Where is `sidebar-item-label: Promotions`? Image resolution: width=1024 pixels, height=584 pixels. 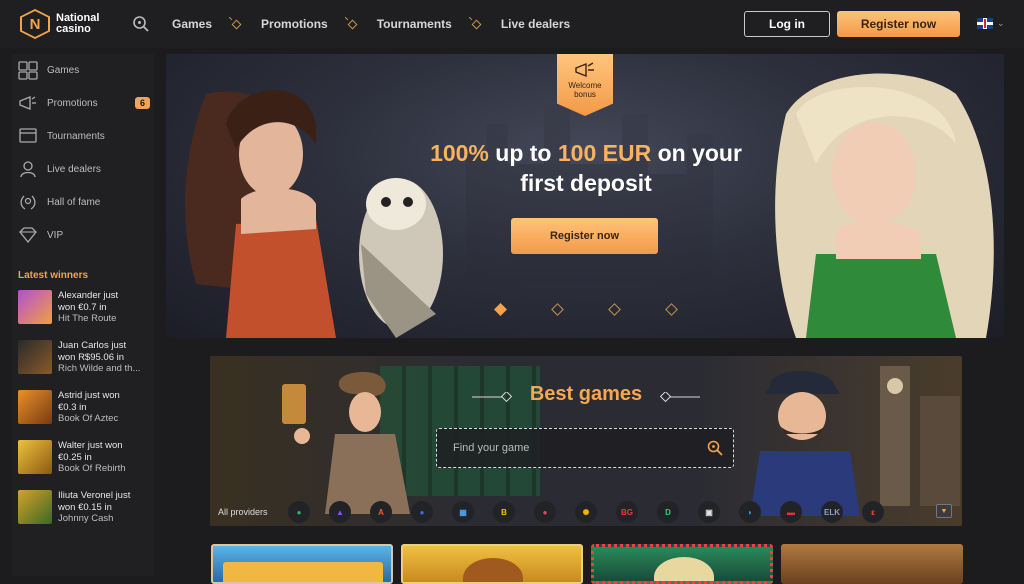
sidebar-item-label: Promotions is located at coordinates (72, 103).